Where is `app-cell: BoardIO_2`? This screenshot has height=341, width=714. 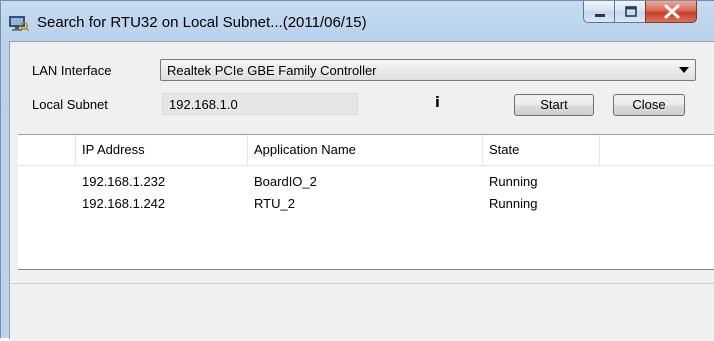
app-cell: BoardIO_2 is located at coordinates (285, 181).